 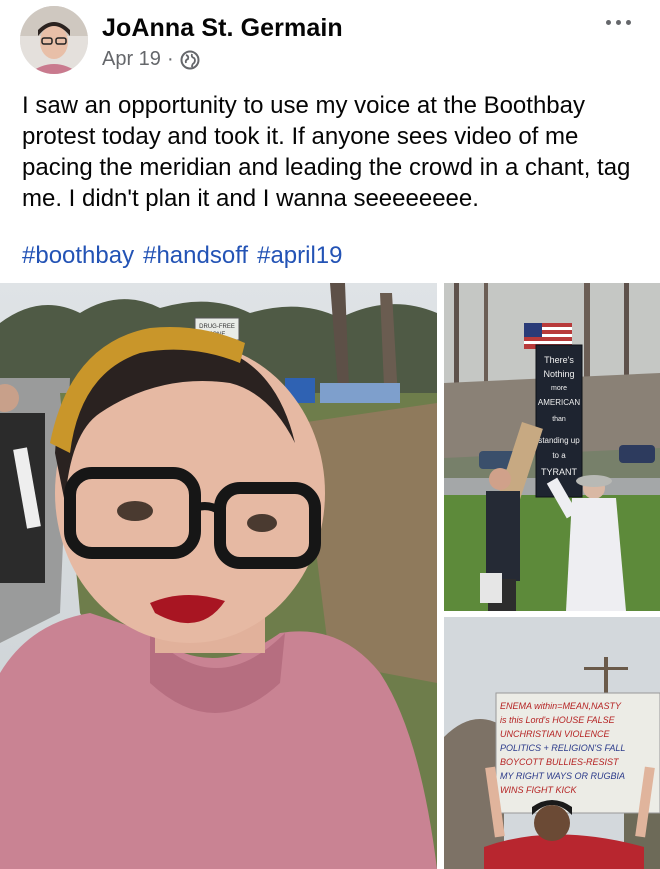 What do you see at coordinates (131, 59) in the screenshot?
I see `post-date: Apr 19` at bounding box center [131, 59].